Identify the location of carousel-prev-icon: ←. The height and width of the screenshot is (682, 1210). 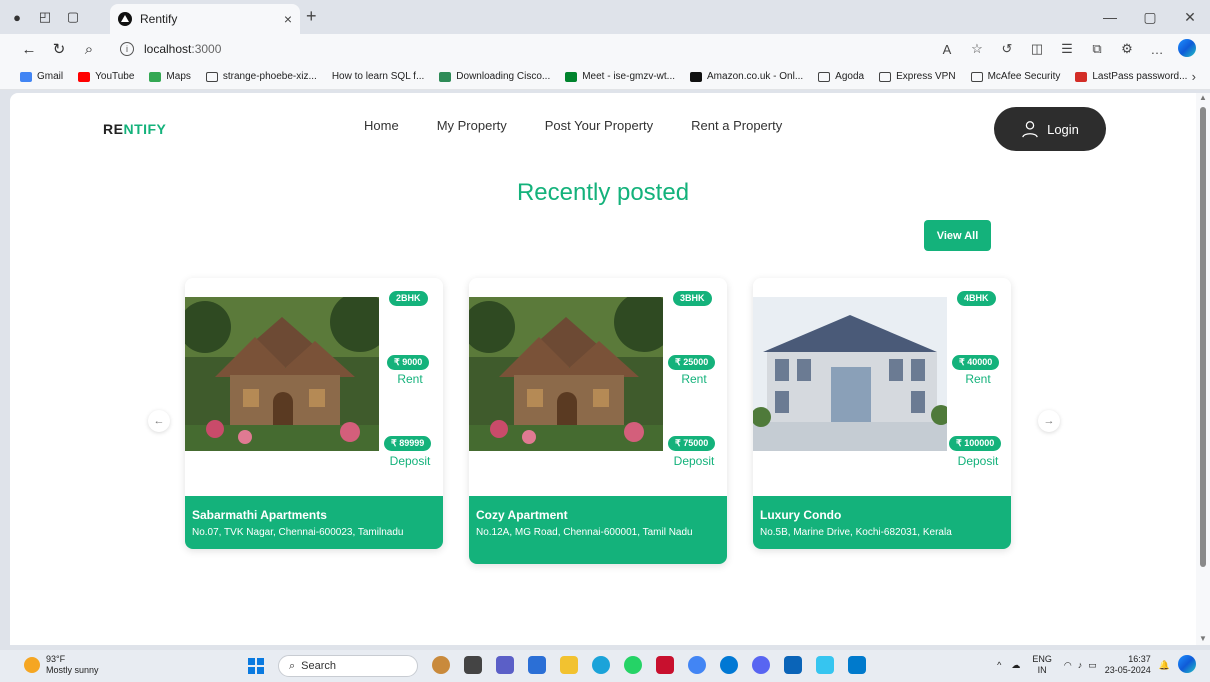
(159, 421).